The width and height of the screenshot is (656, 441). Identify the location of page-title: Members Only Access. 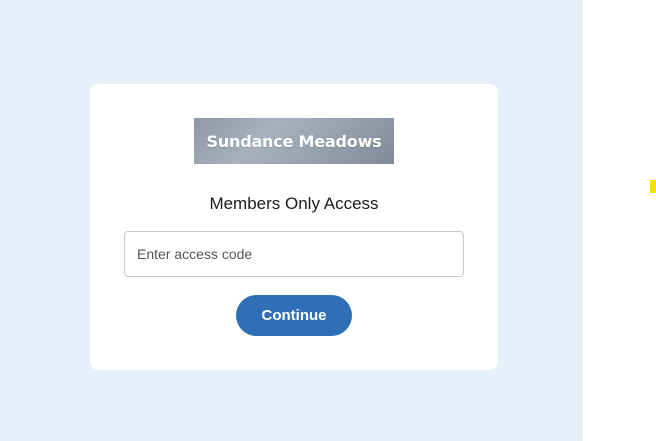
(294, 203).